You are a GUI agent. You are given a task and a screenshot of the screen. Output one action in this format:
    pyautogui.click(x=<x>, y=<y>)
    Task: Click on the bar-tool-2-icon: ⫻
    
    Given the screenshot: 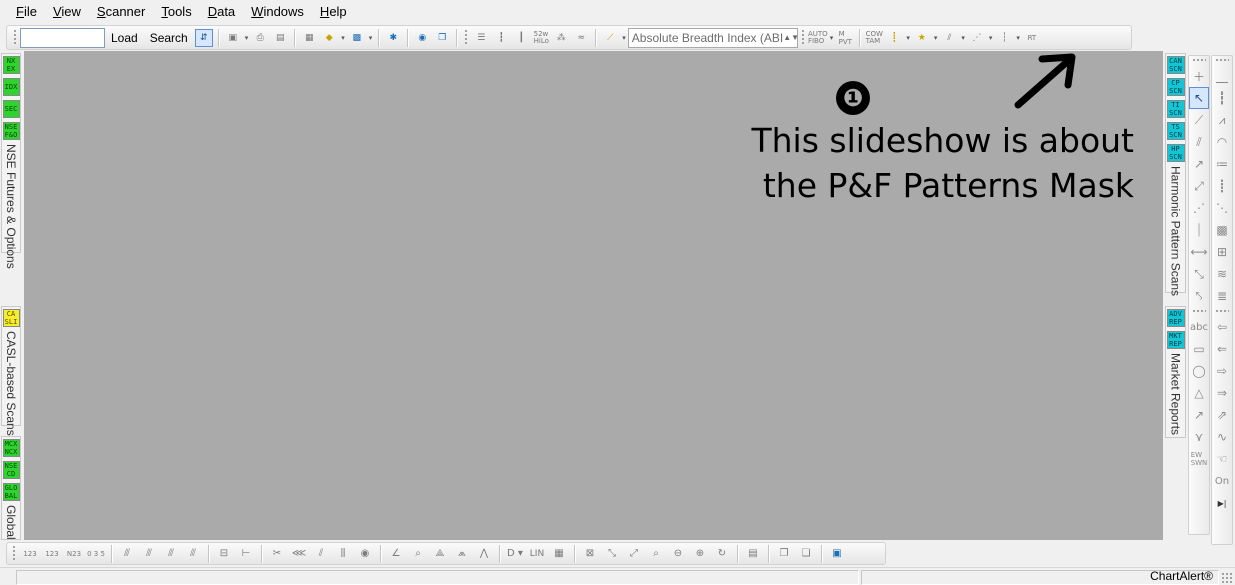 What is the action you would take?
    pyautogui.click(x=149, y=554)
    